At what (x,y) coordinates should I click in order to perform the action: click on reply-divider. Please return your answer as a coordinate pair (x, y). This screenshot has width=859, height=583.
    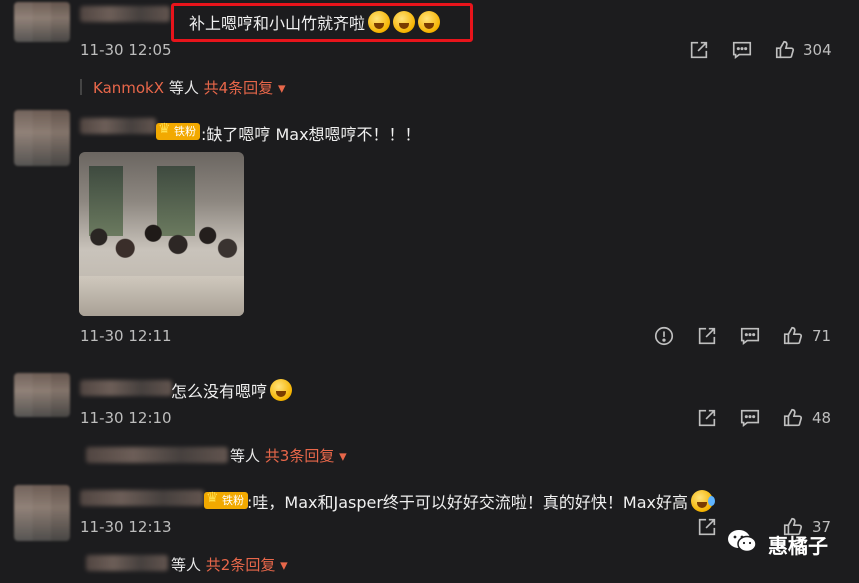
    Looking at the image, I should click on (81, 87).